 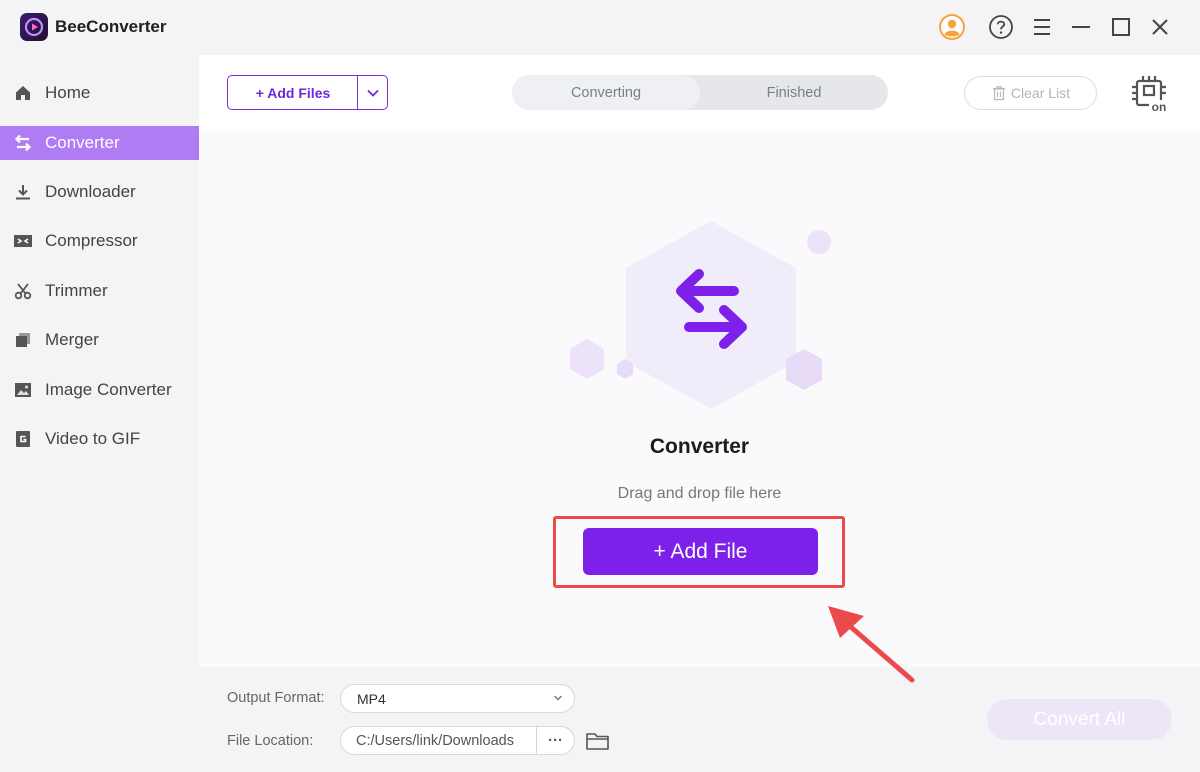 I want to click on folder-icon, so click(x=598, y=741).